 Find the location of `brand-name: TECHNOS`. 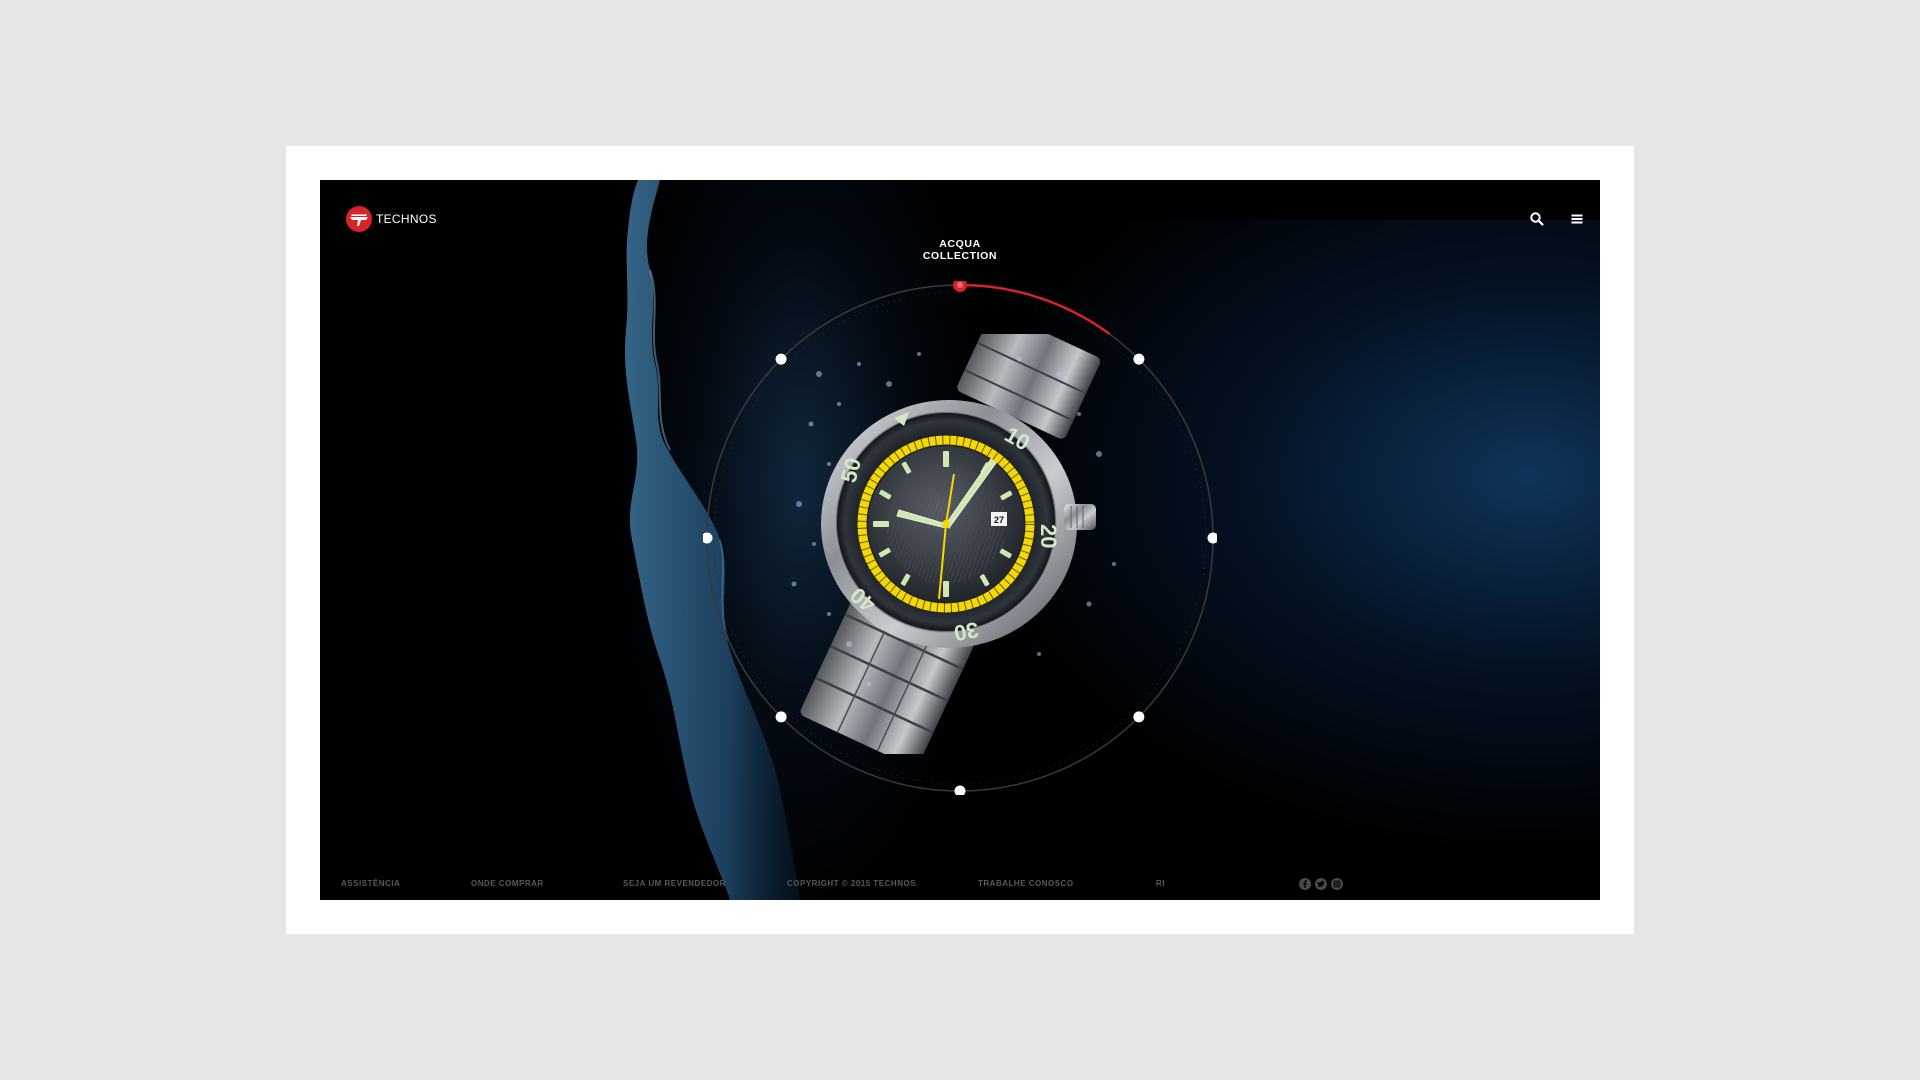

brand-name: TECHNOS is located at coordinates (406, 219).